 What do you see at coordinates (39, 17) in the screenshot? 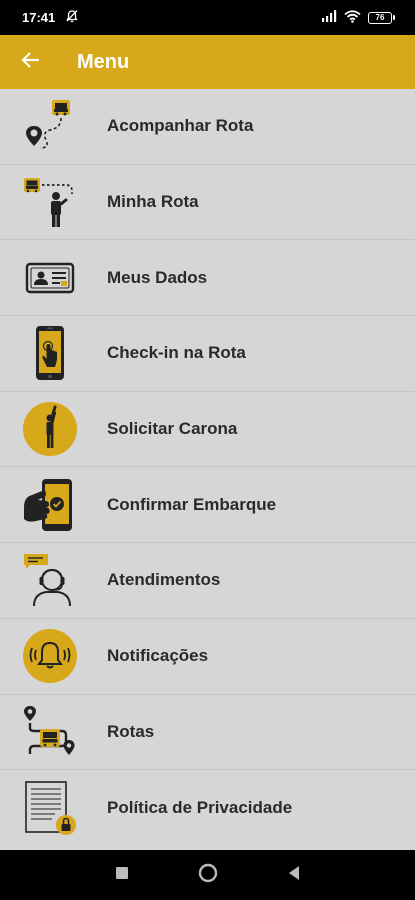
I see `status-time: 17:41` at bounding box center [39, 17].